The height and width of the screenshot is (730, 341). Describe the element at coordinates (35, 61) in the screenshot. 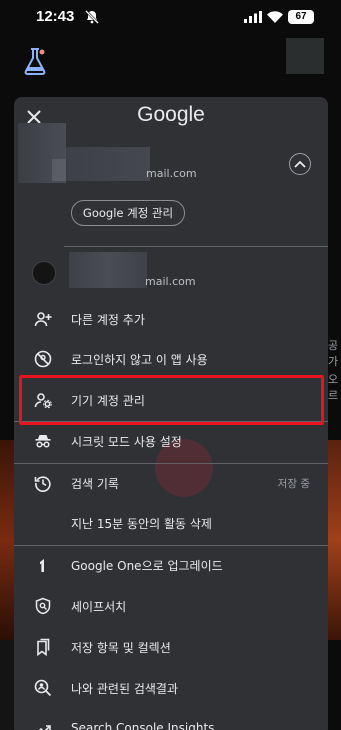

I see `labs-flask-icon` at that location.